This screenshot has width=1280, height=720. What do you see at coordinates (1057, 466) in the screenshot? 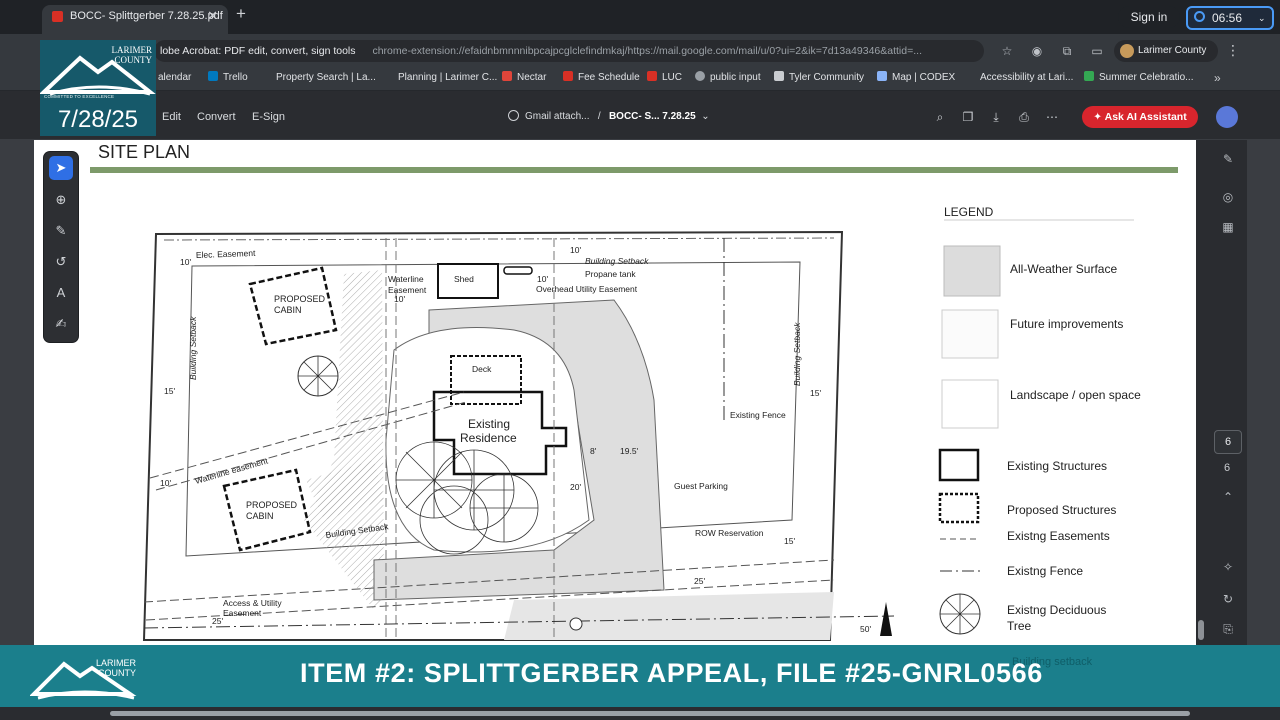
I see `legend-item: Existing Structures` at bounding box center [1057, 466].